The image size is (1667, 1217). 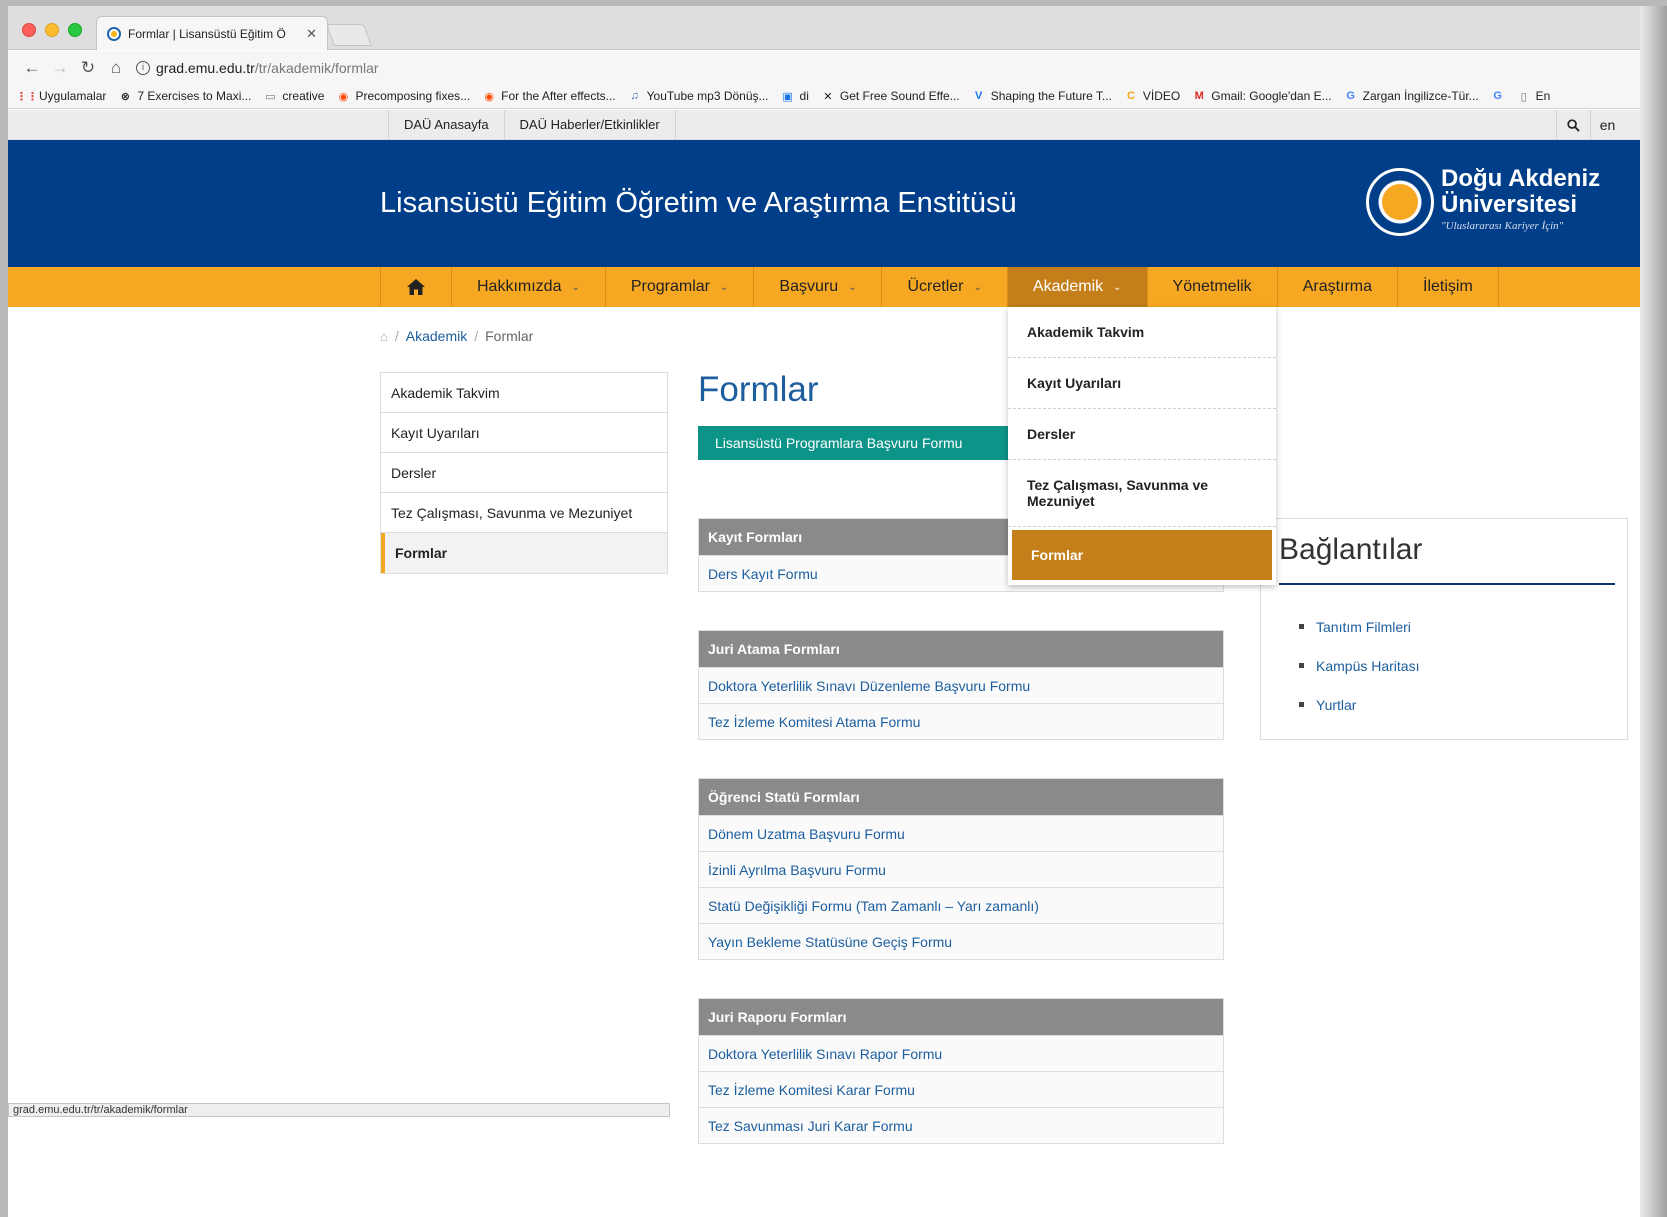 I want to click on address-bar: i grad.emu.edu.tr/tr/akademik/formlar, so click(x=257, y=68).